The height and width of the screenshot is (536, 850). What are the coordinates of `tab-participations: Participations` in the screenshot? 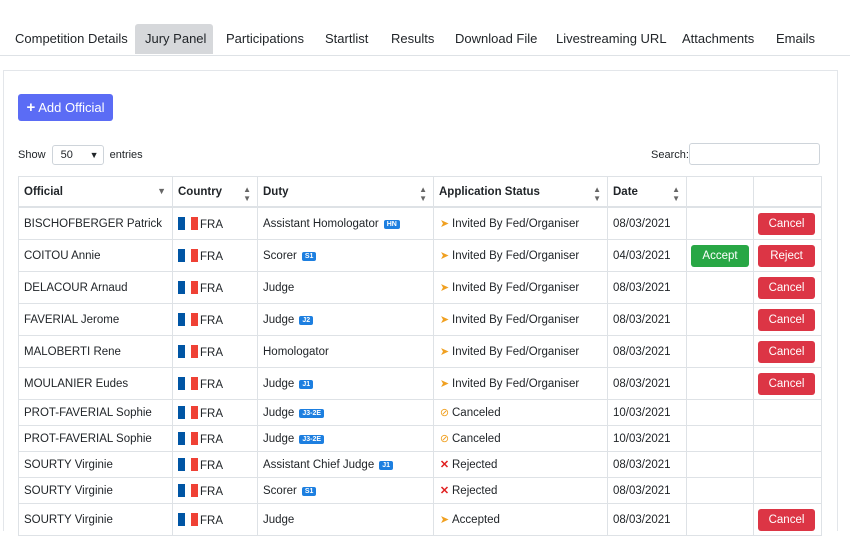 It's located at (265, 39).